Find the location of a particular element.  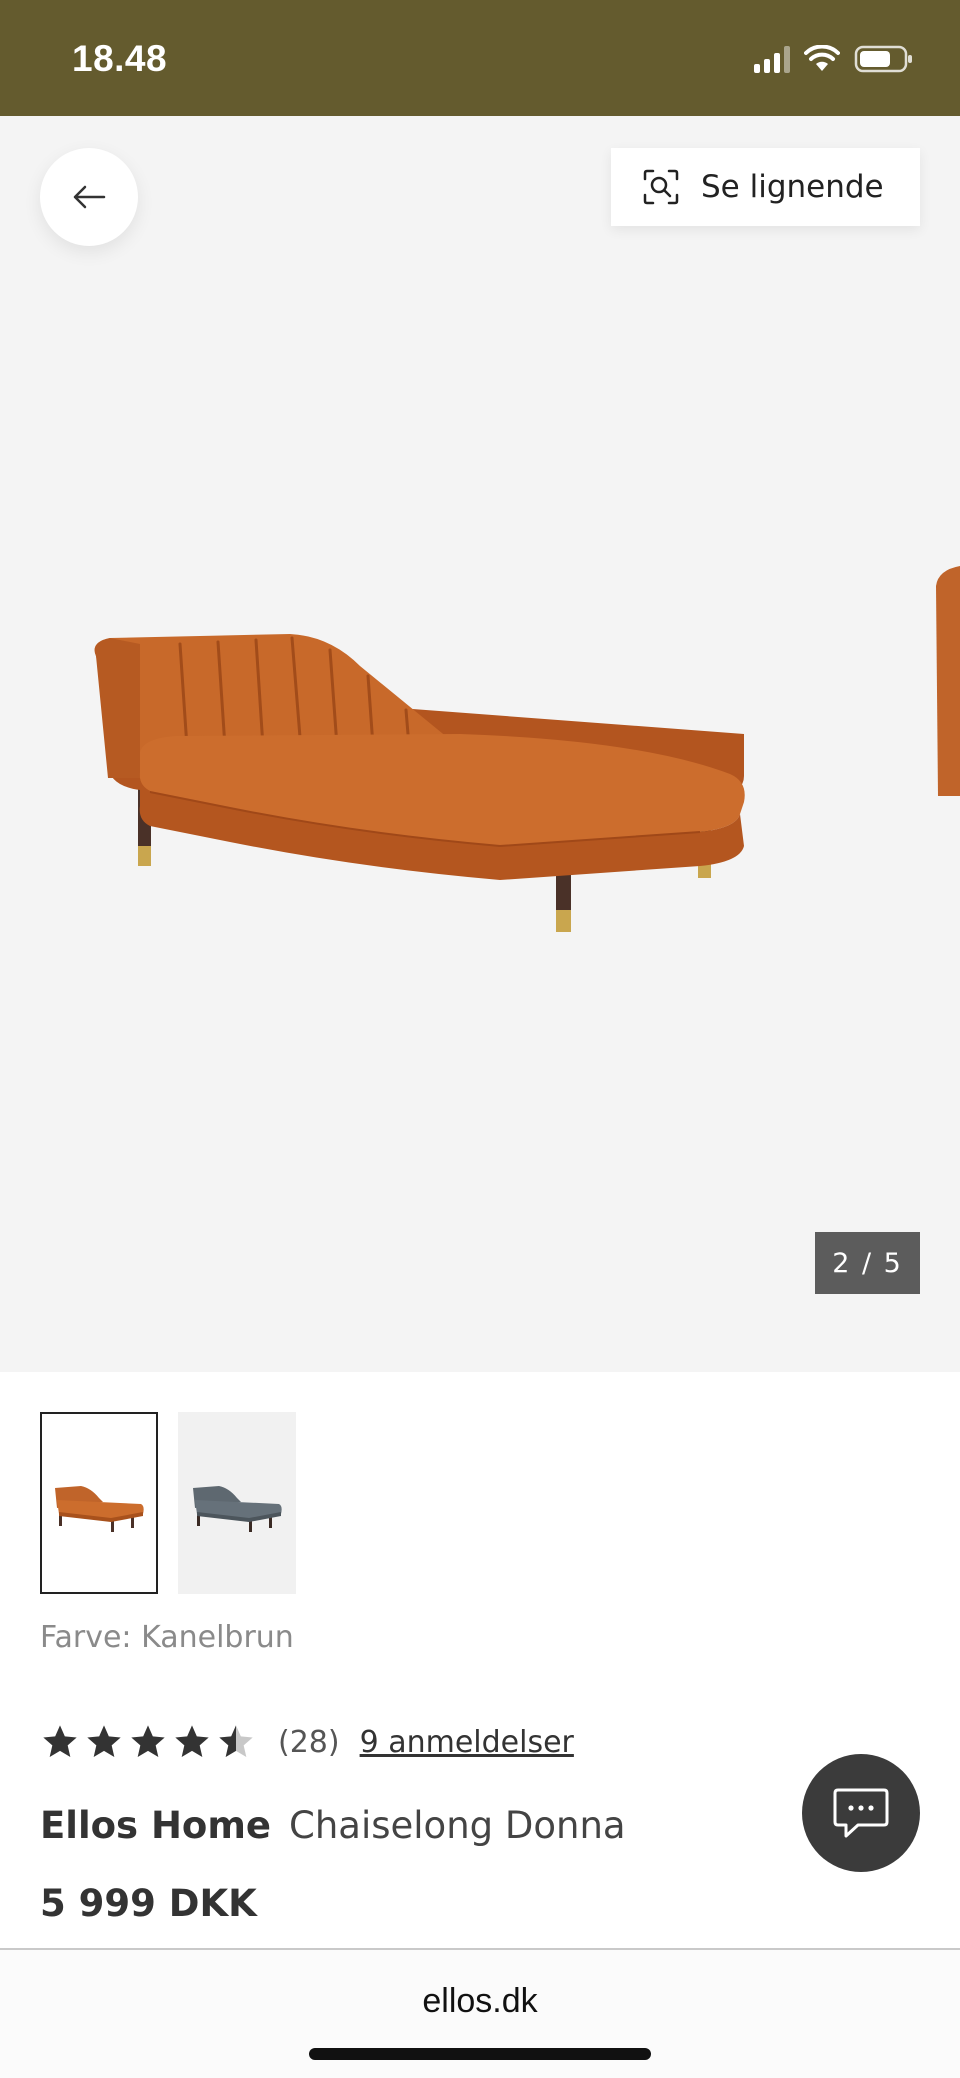

home-indicator is located at coordinates (480, 2054).